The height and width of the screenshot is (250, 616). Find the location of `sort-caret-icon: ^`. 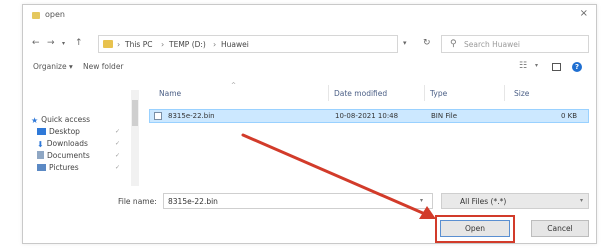

sort-caret-icon: ^ is located at coordinates (234, 85).